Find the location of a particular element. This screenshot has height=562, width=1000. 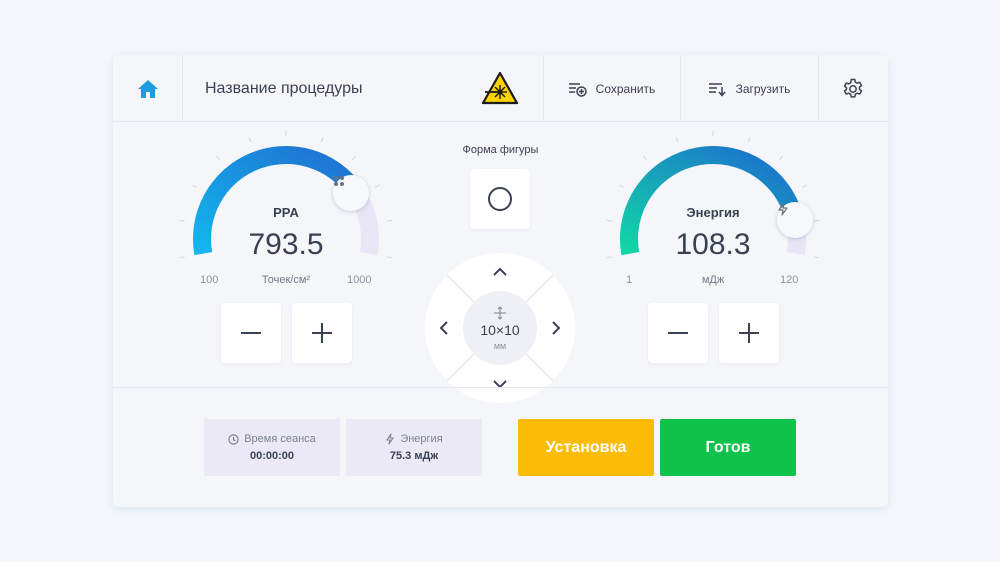

ppa-min: 100 is located at coordinates (209, 280).